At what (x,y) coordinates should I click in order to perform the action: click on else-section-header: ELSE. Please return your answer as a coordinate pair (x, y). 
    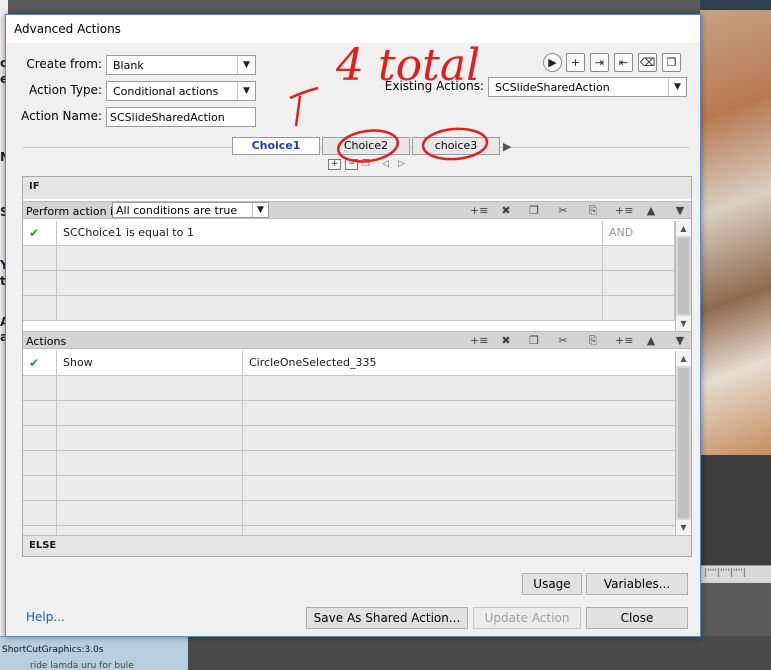
    Looking at the image, I should click on (357, 545).